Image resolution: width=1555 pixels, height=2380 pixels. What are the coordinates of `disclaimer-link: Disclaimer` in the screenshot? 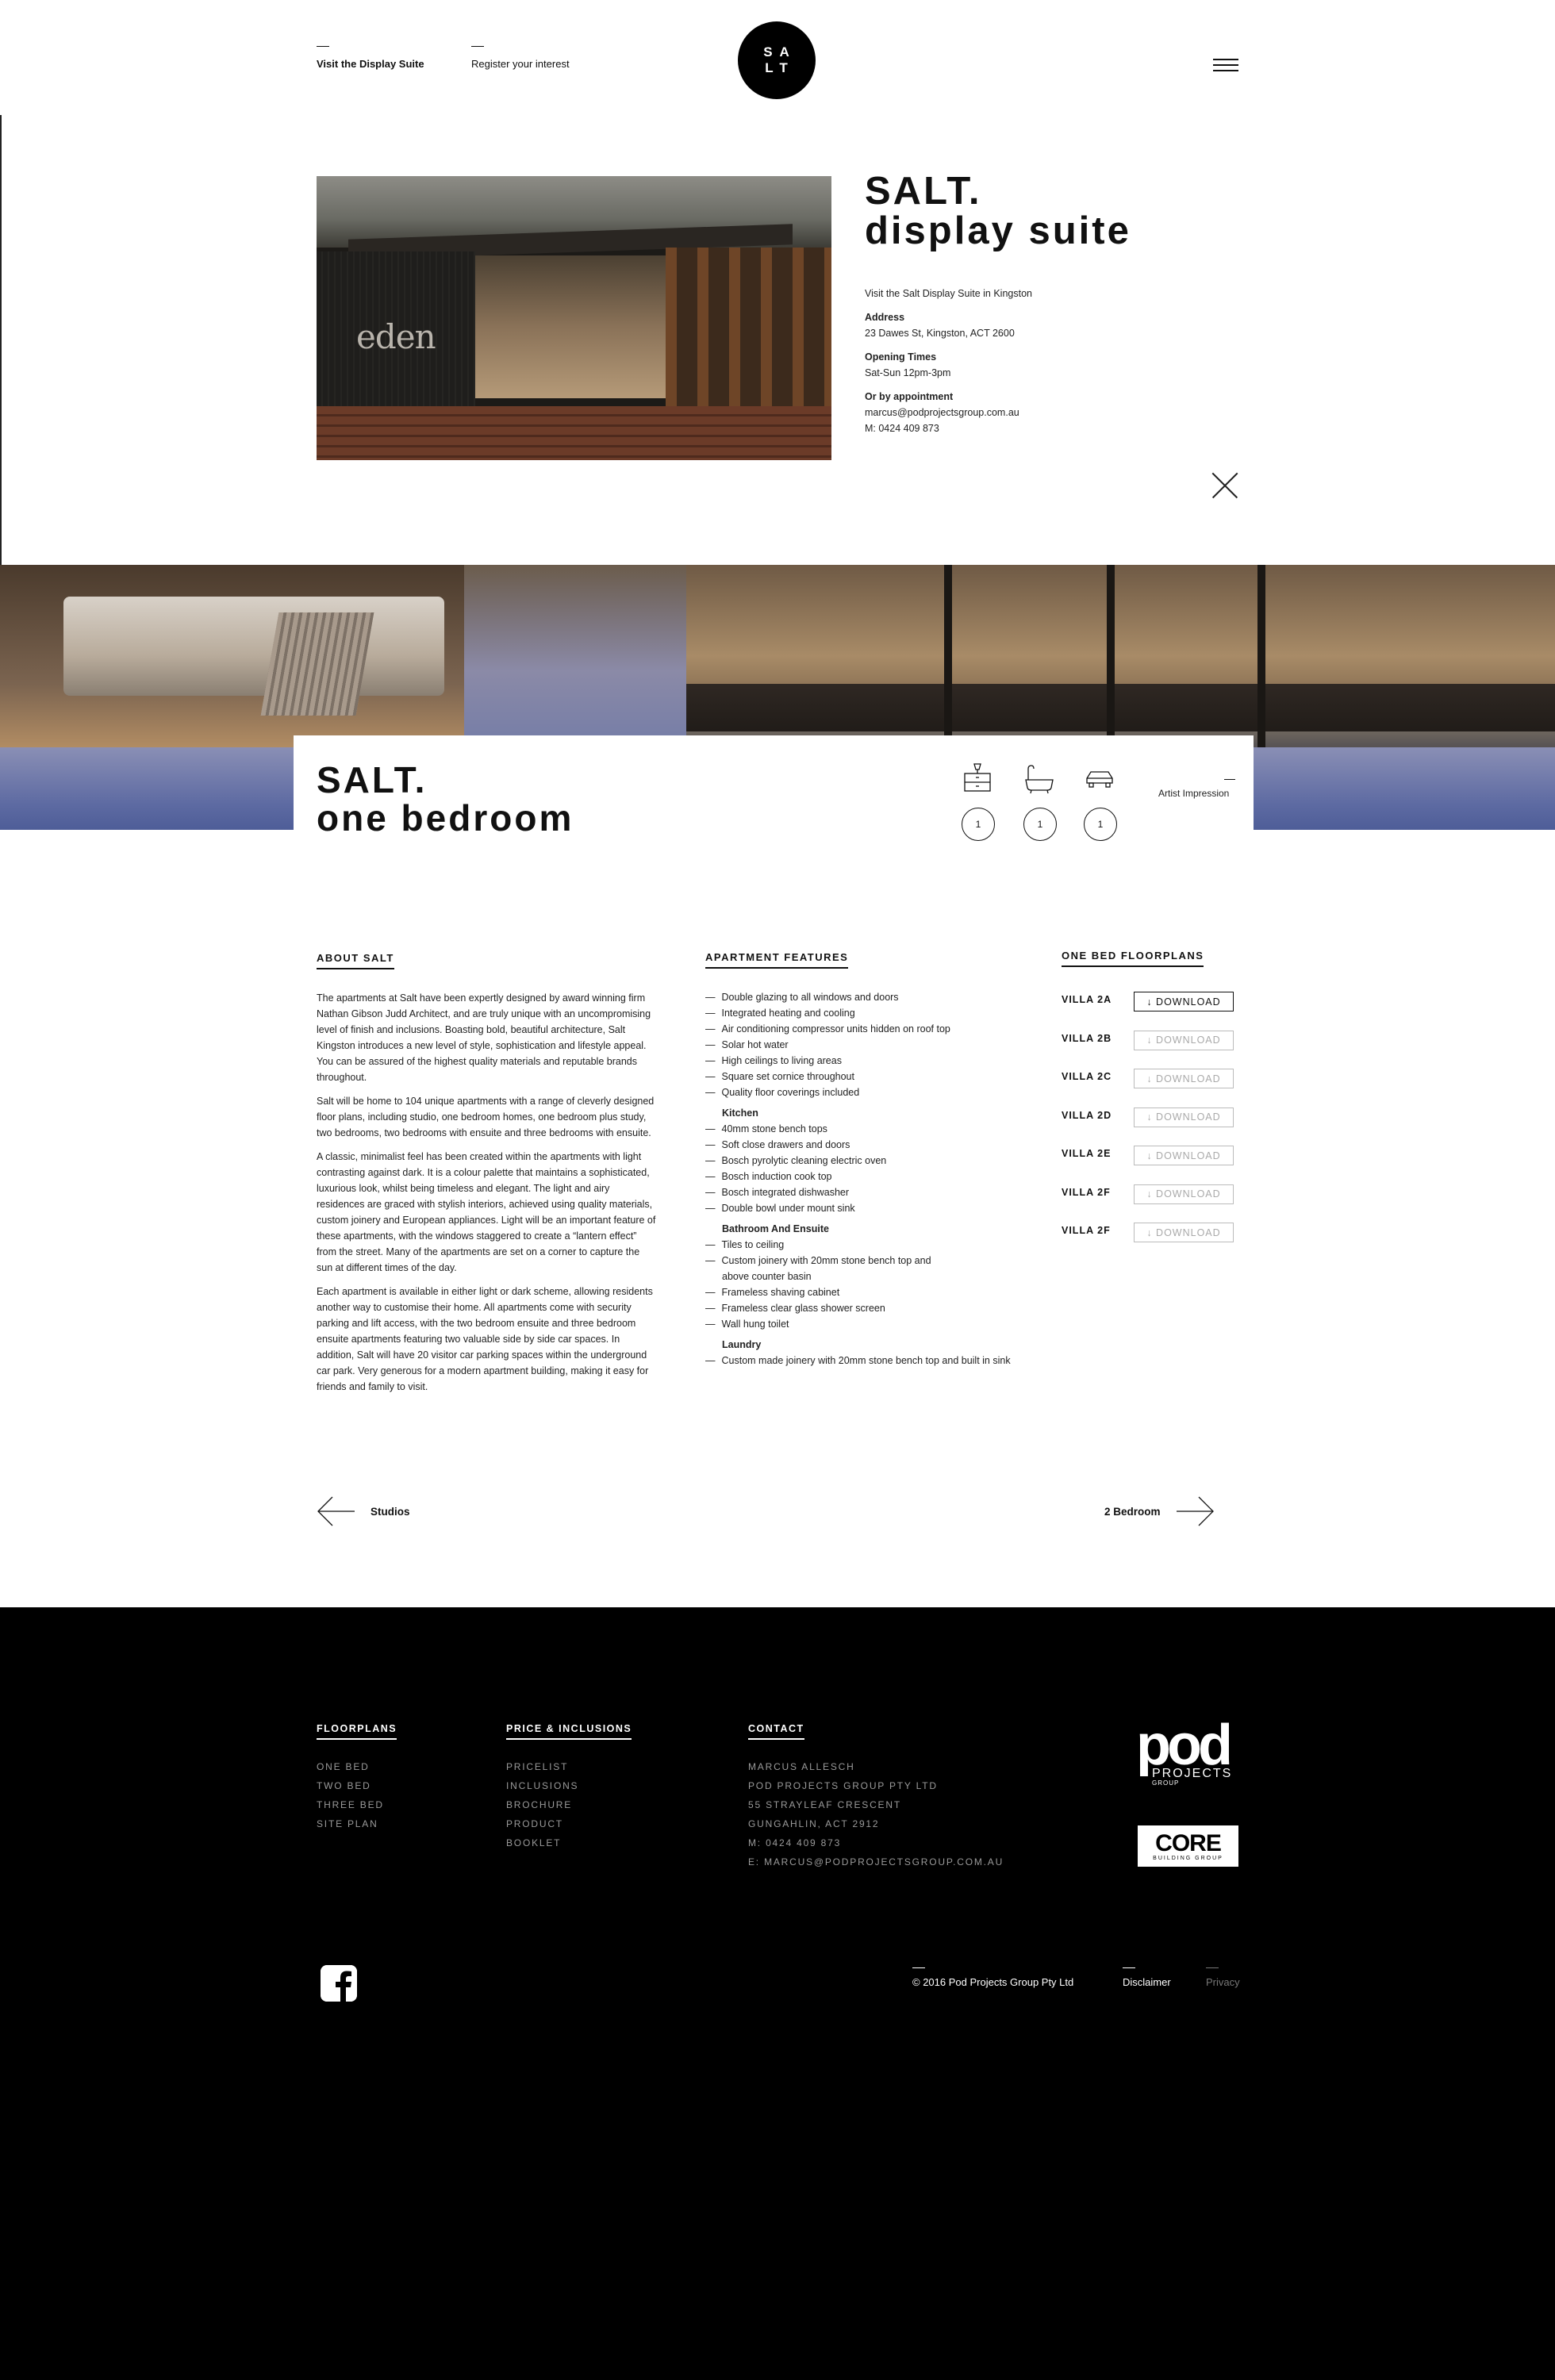 It's located at (1147, 1977).